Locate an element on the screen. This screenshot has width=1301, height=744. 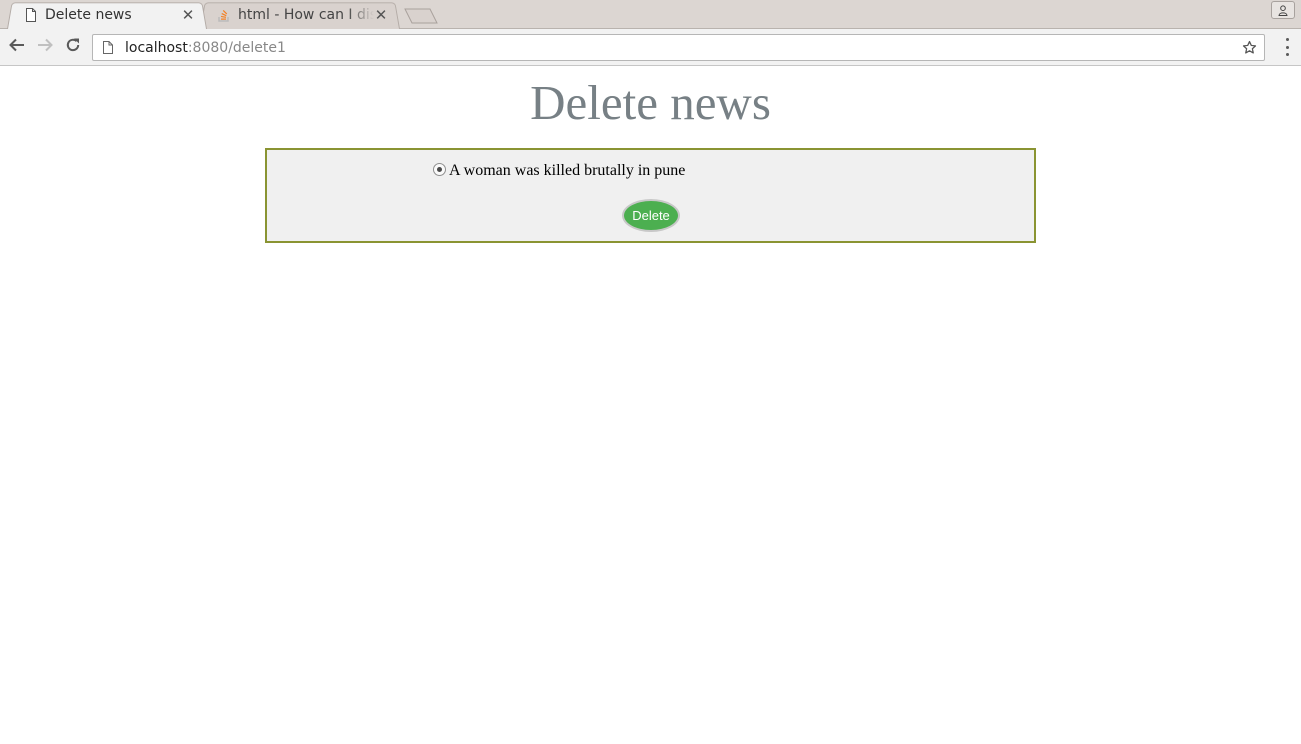
arrow-right-icon is located at coordinates (45, 47).